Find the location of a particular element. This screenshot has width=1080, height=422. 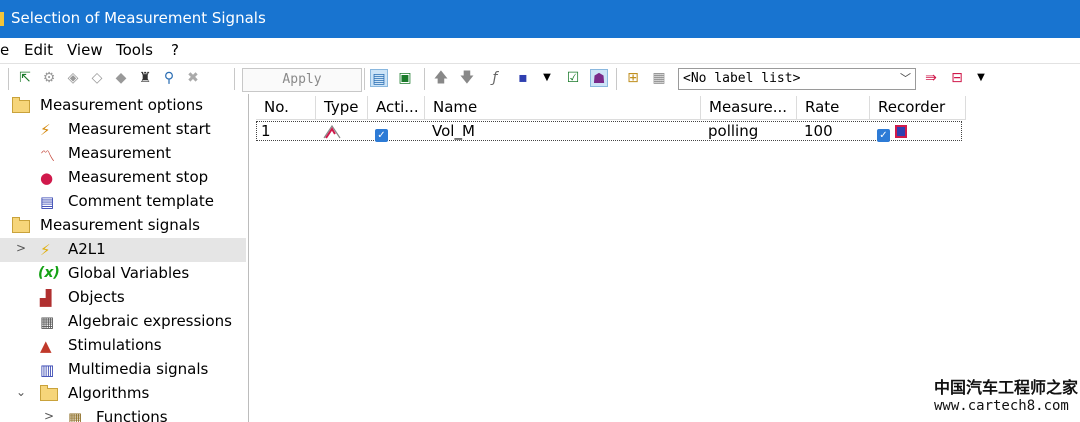

record-config-icon: ⊟ is located at coordinates (957, 78).